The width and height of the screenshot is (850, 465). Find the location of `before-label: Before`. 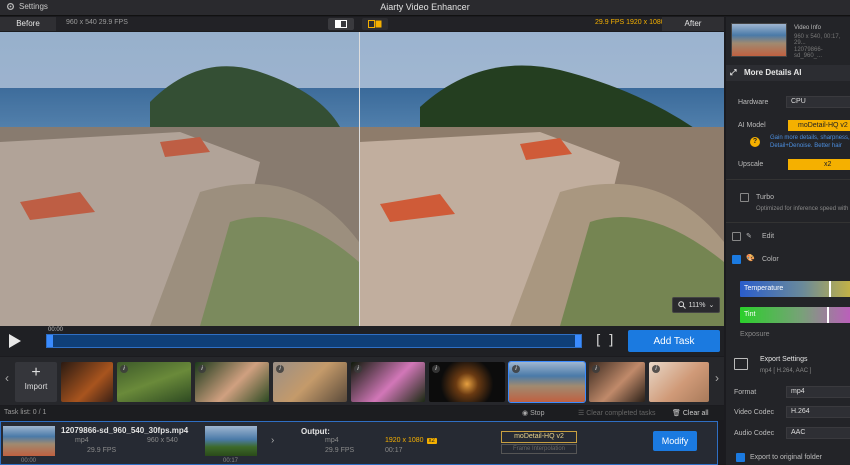

before-label: Before is located at coordinates (28, 24).